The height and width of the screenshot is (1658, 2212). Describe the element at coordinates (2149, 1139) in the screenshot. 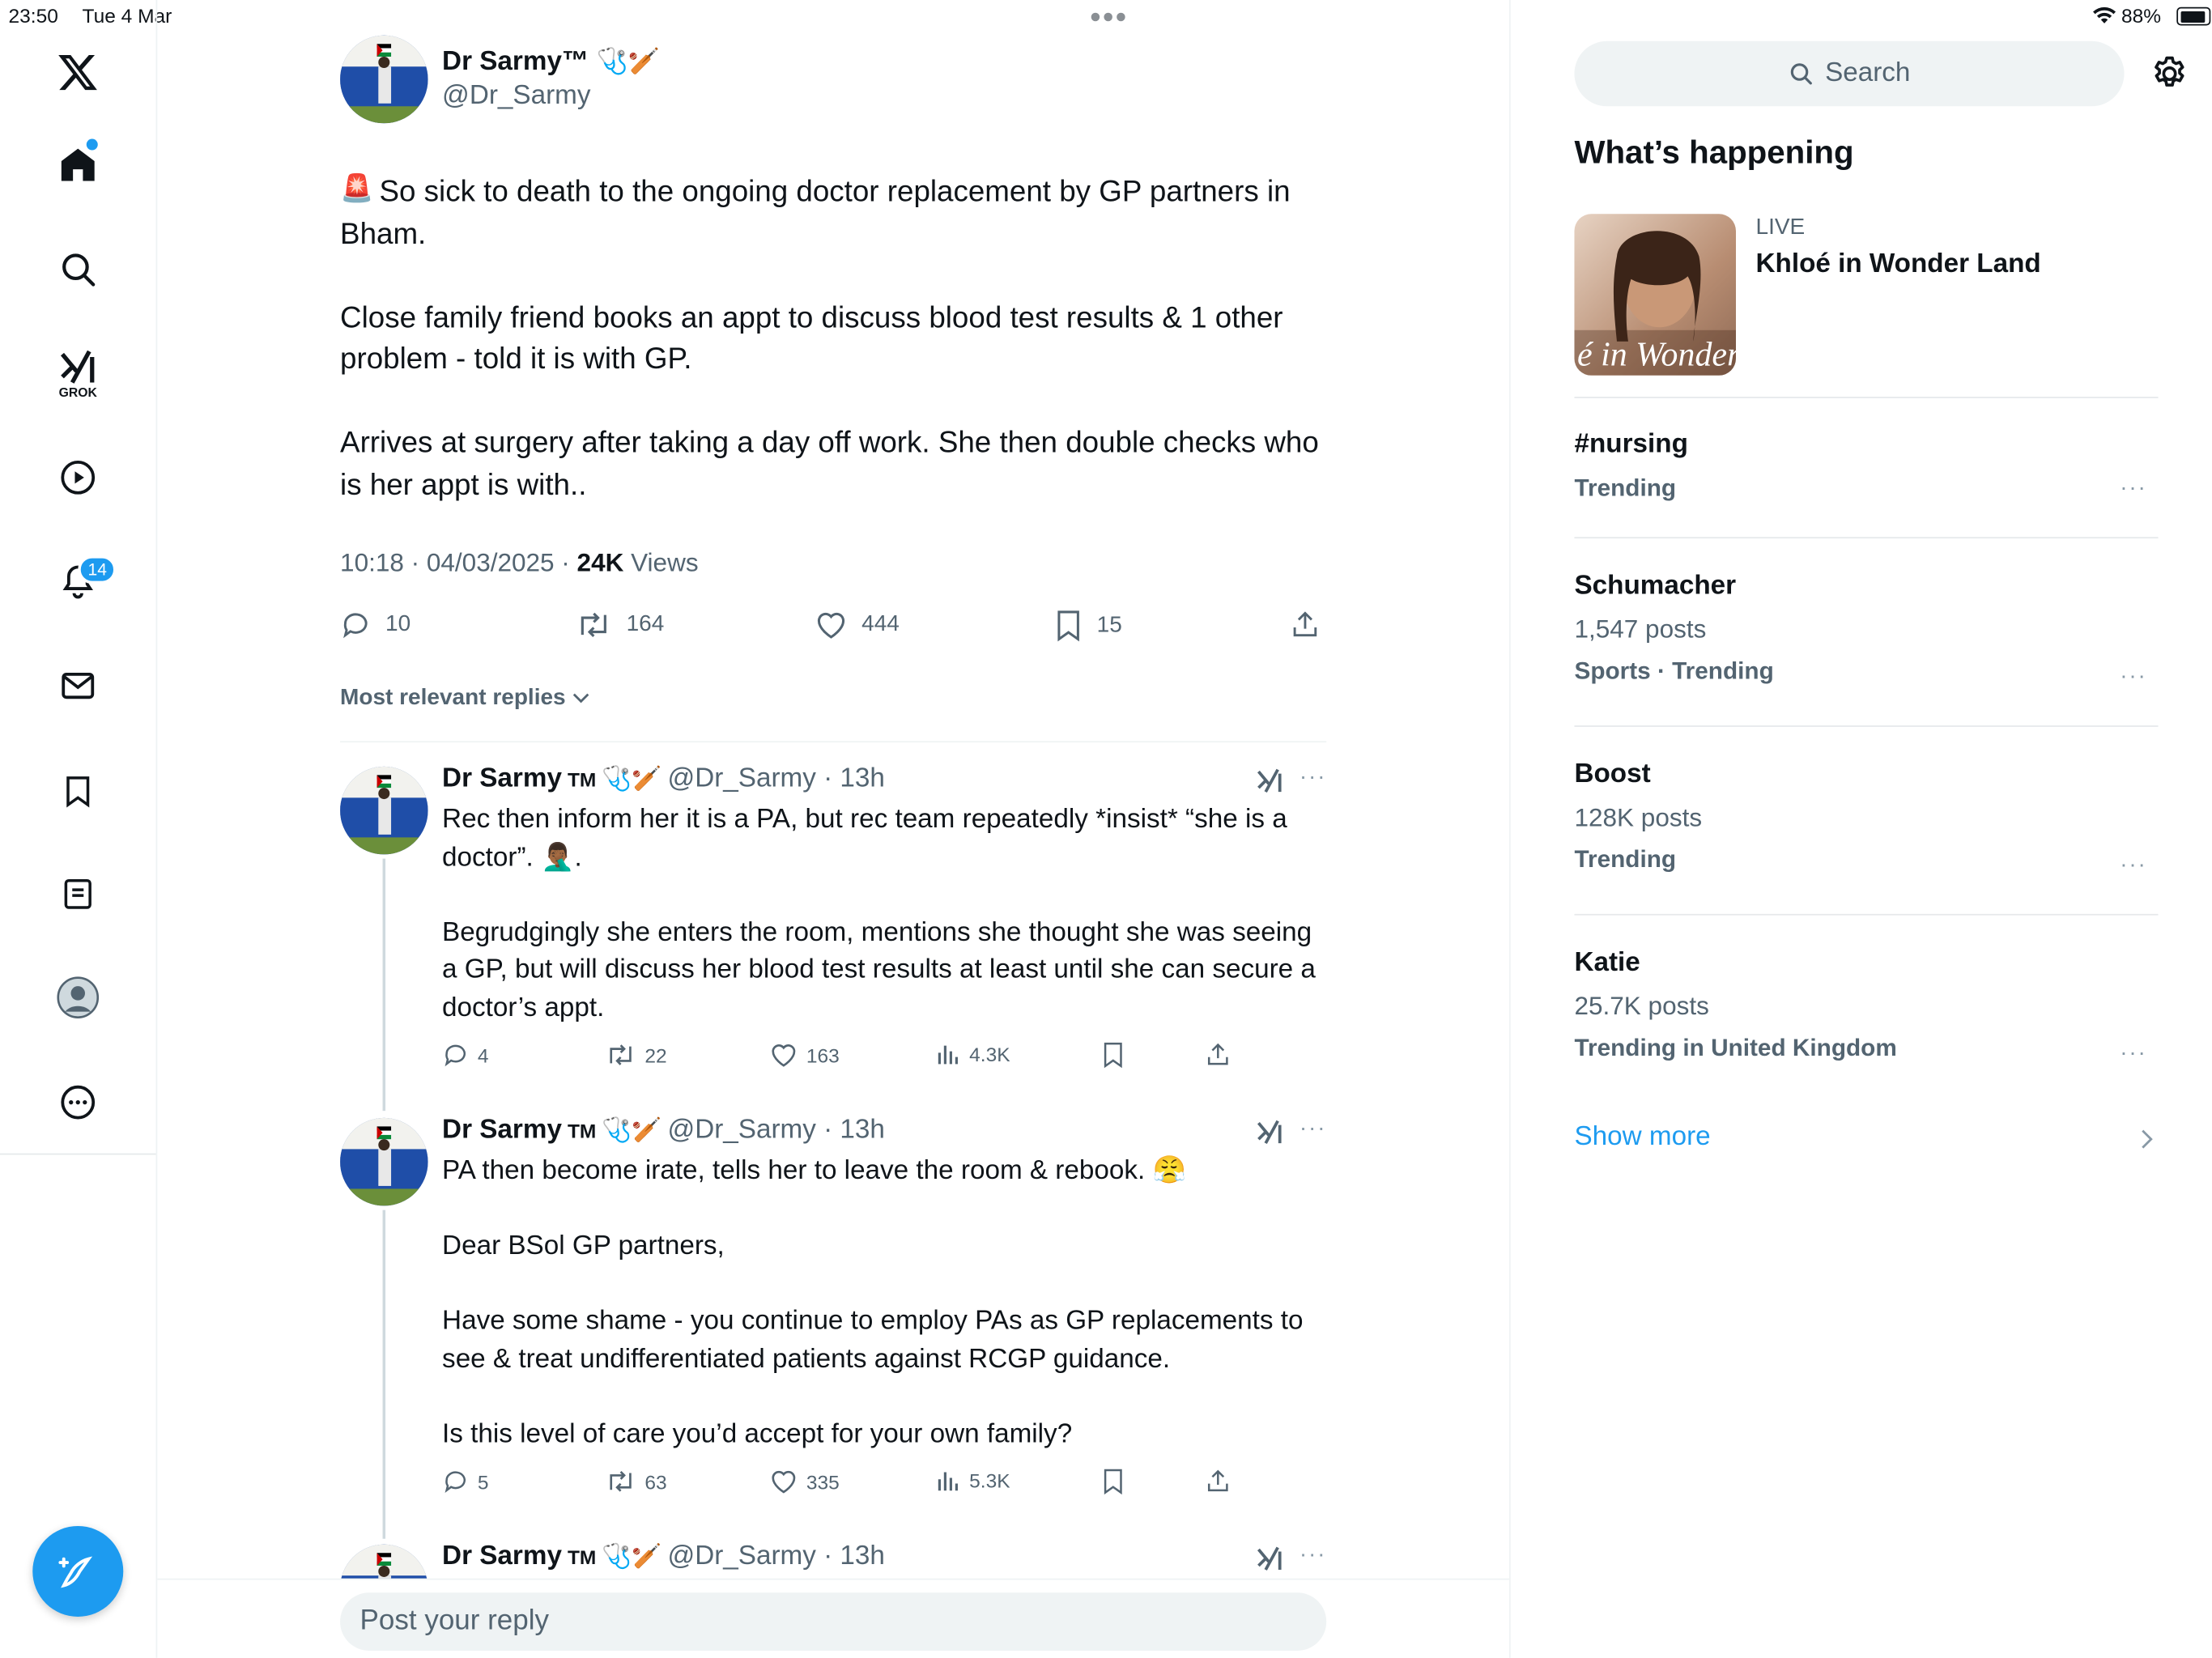

I see `chevron-right-icon` at that location.